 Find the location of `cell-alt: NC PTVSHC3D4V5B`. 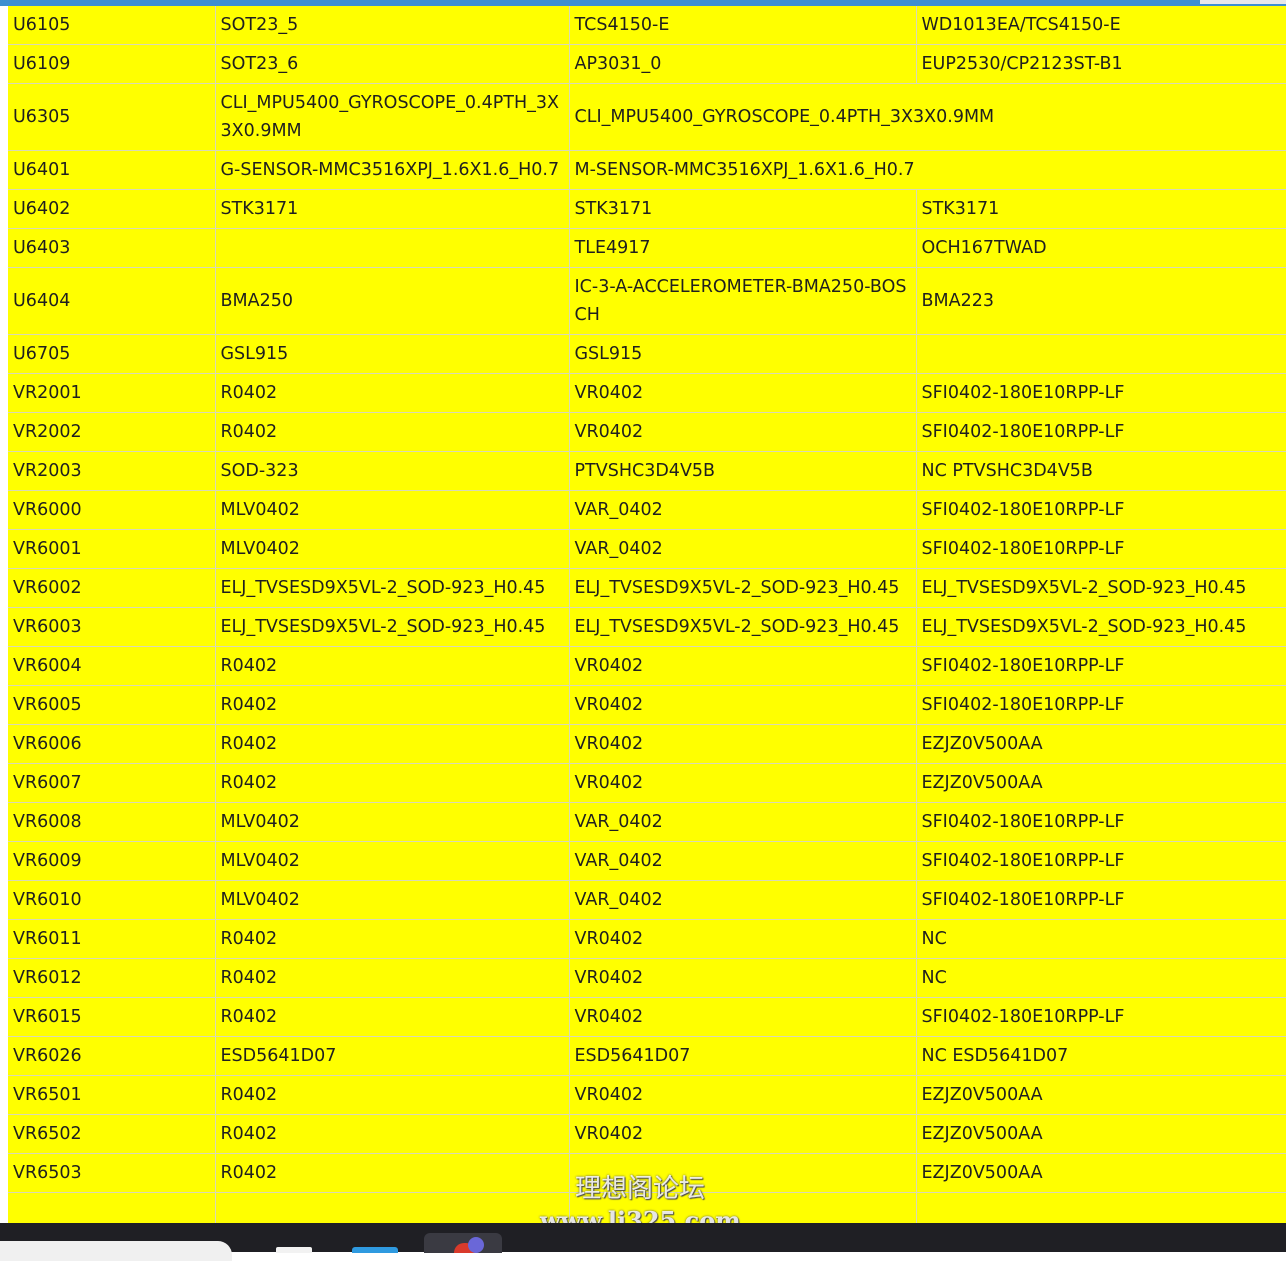

cell-alt: NC PTVSHC3D4V5B is located at coordinates (1101, 471).